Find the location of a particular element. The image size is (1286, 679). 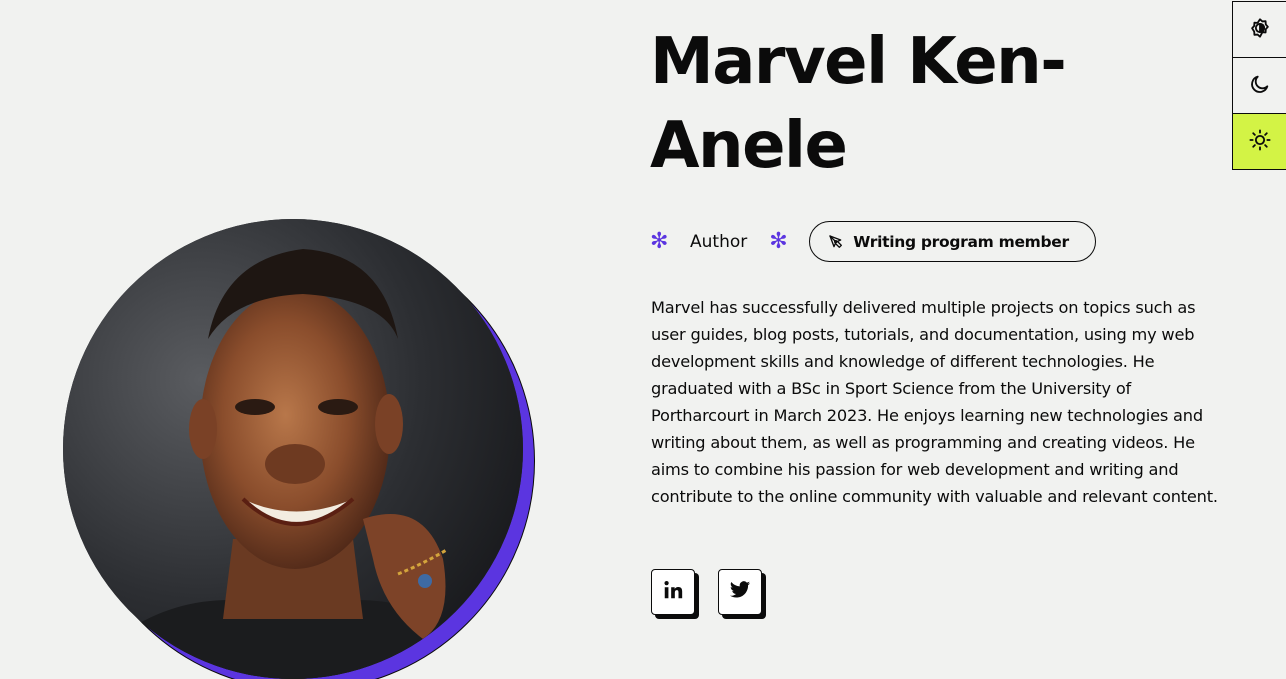

sun-icon is located at coordinates (1260, 141).